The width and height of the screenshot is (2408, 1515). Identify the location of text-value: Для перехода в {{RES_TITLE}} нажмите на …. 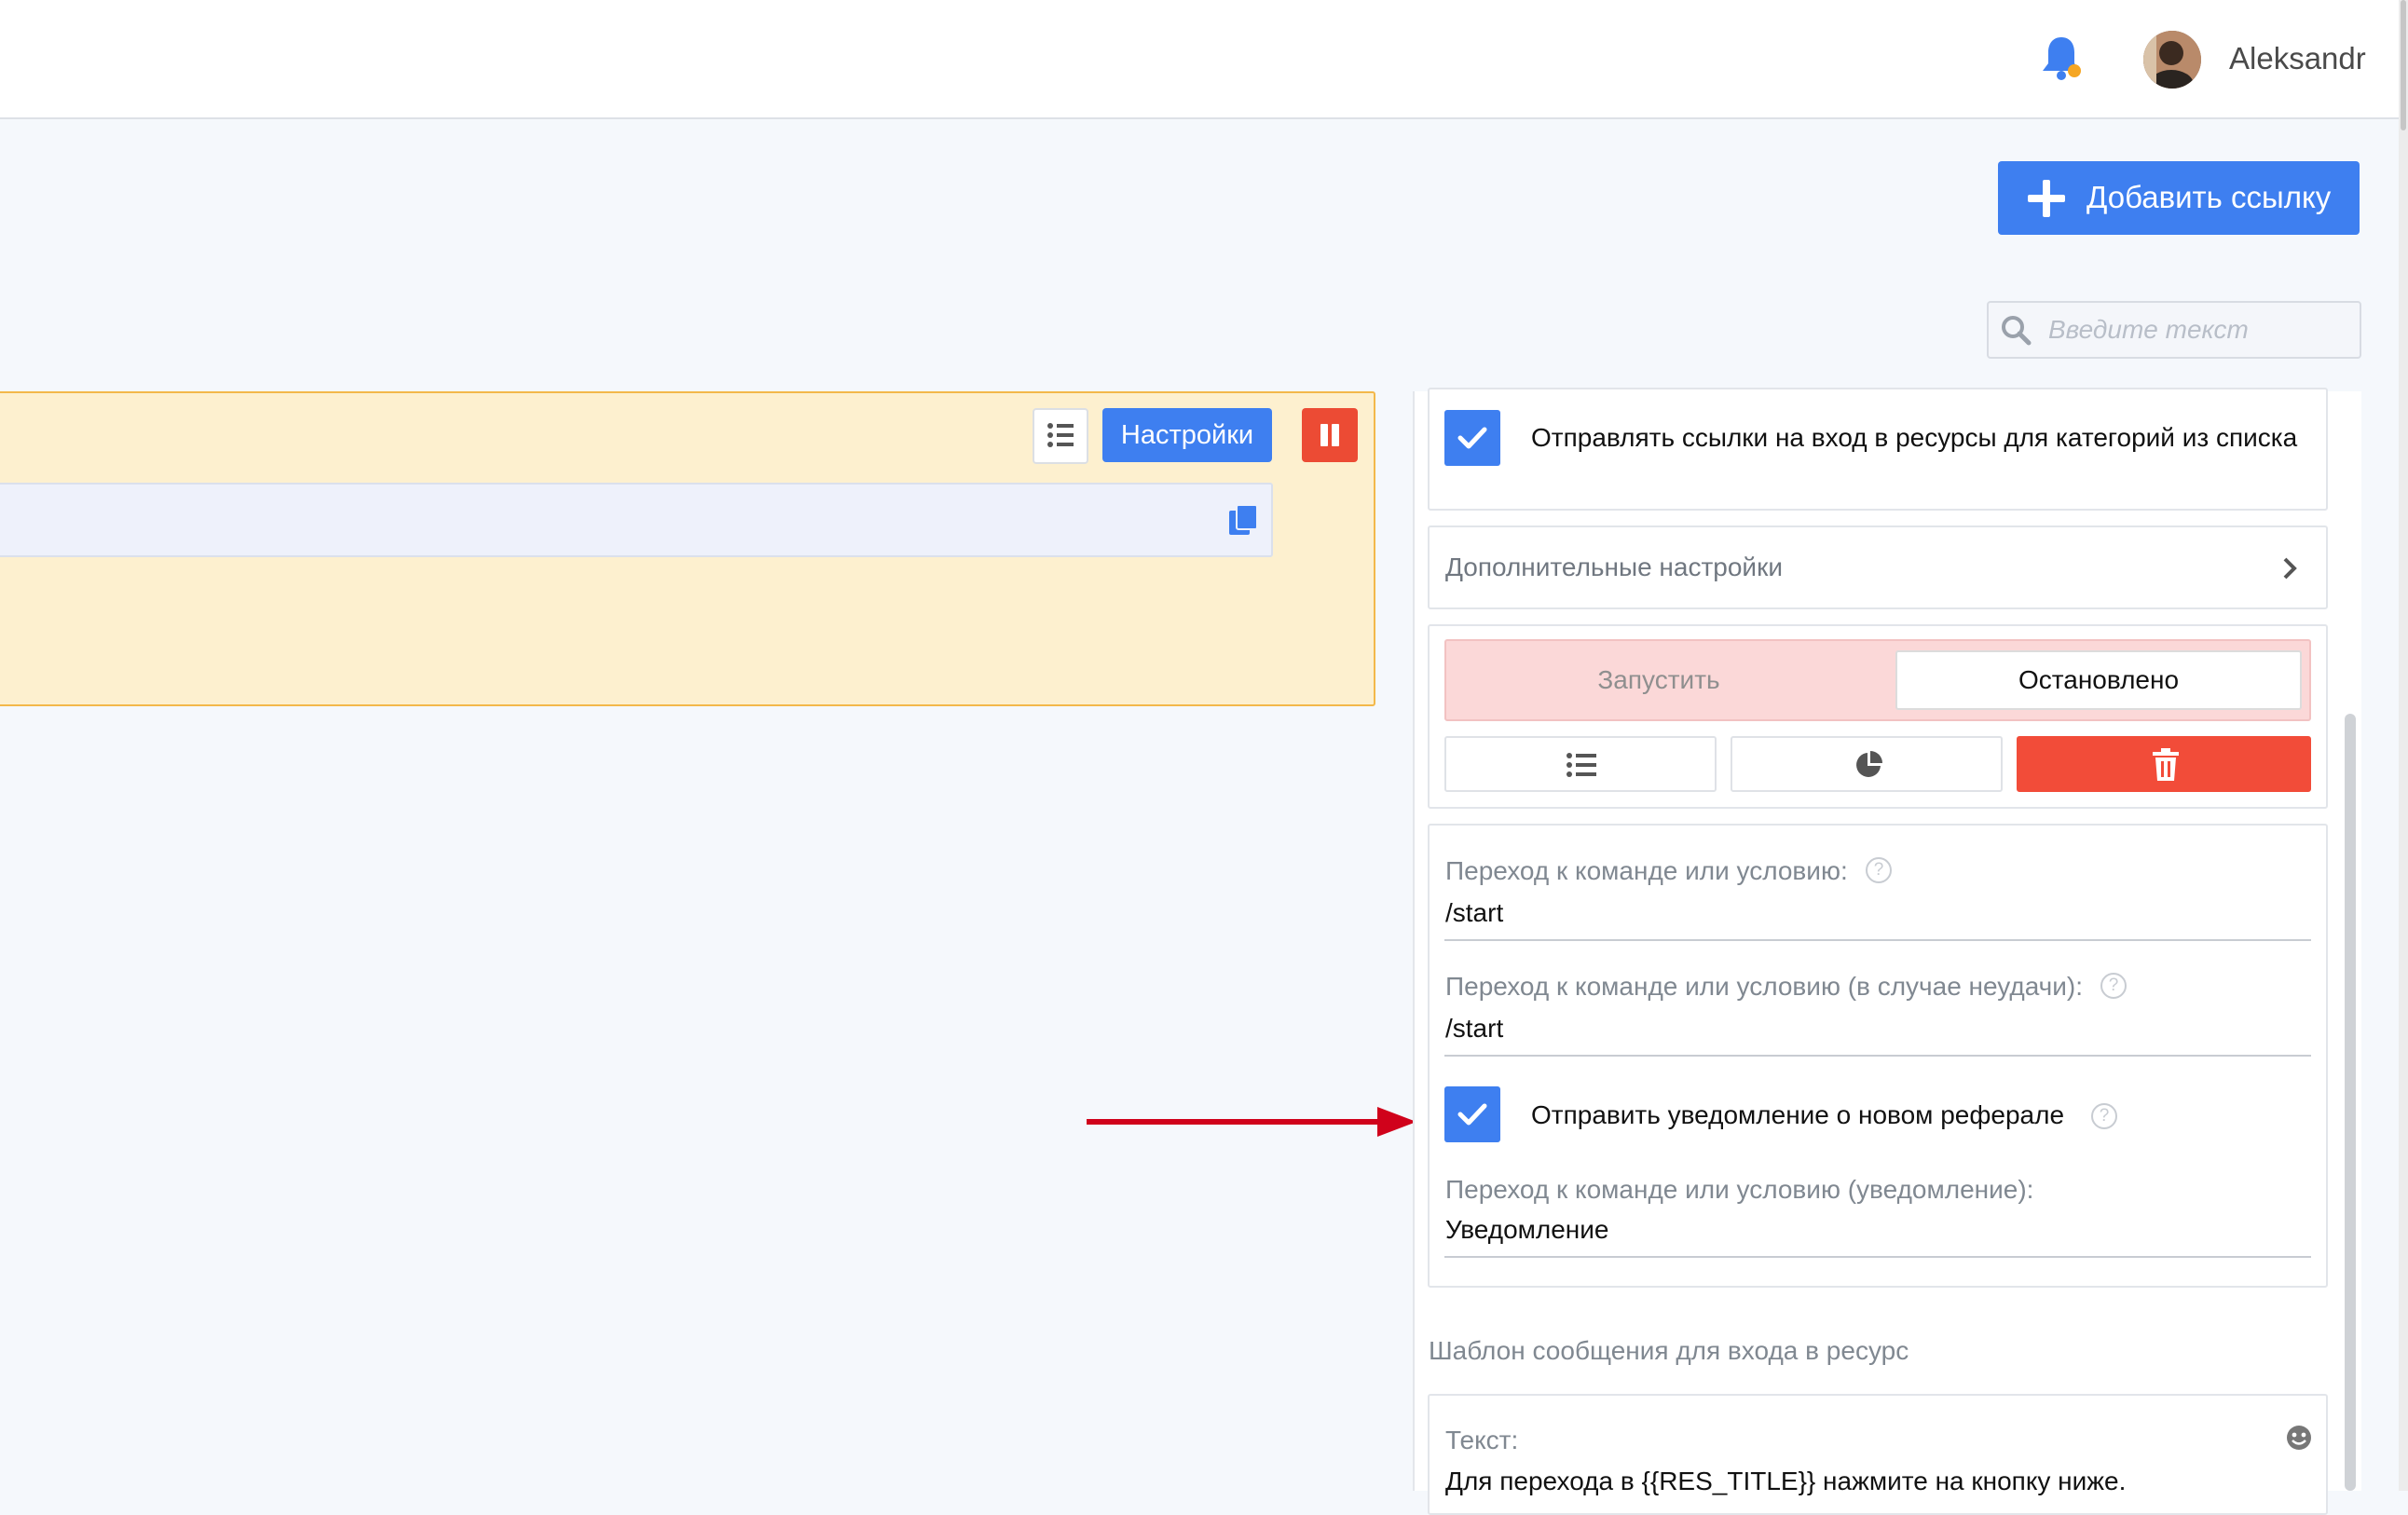
(1785, 1482).